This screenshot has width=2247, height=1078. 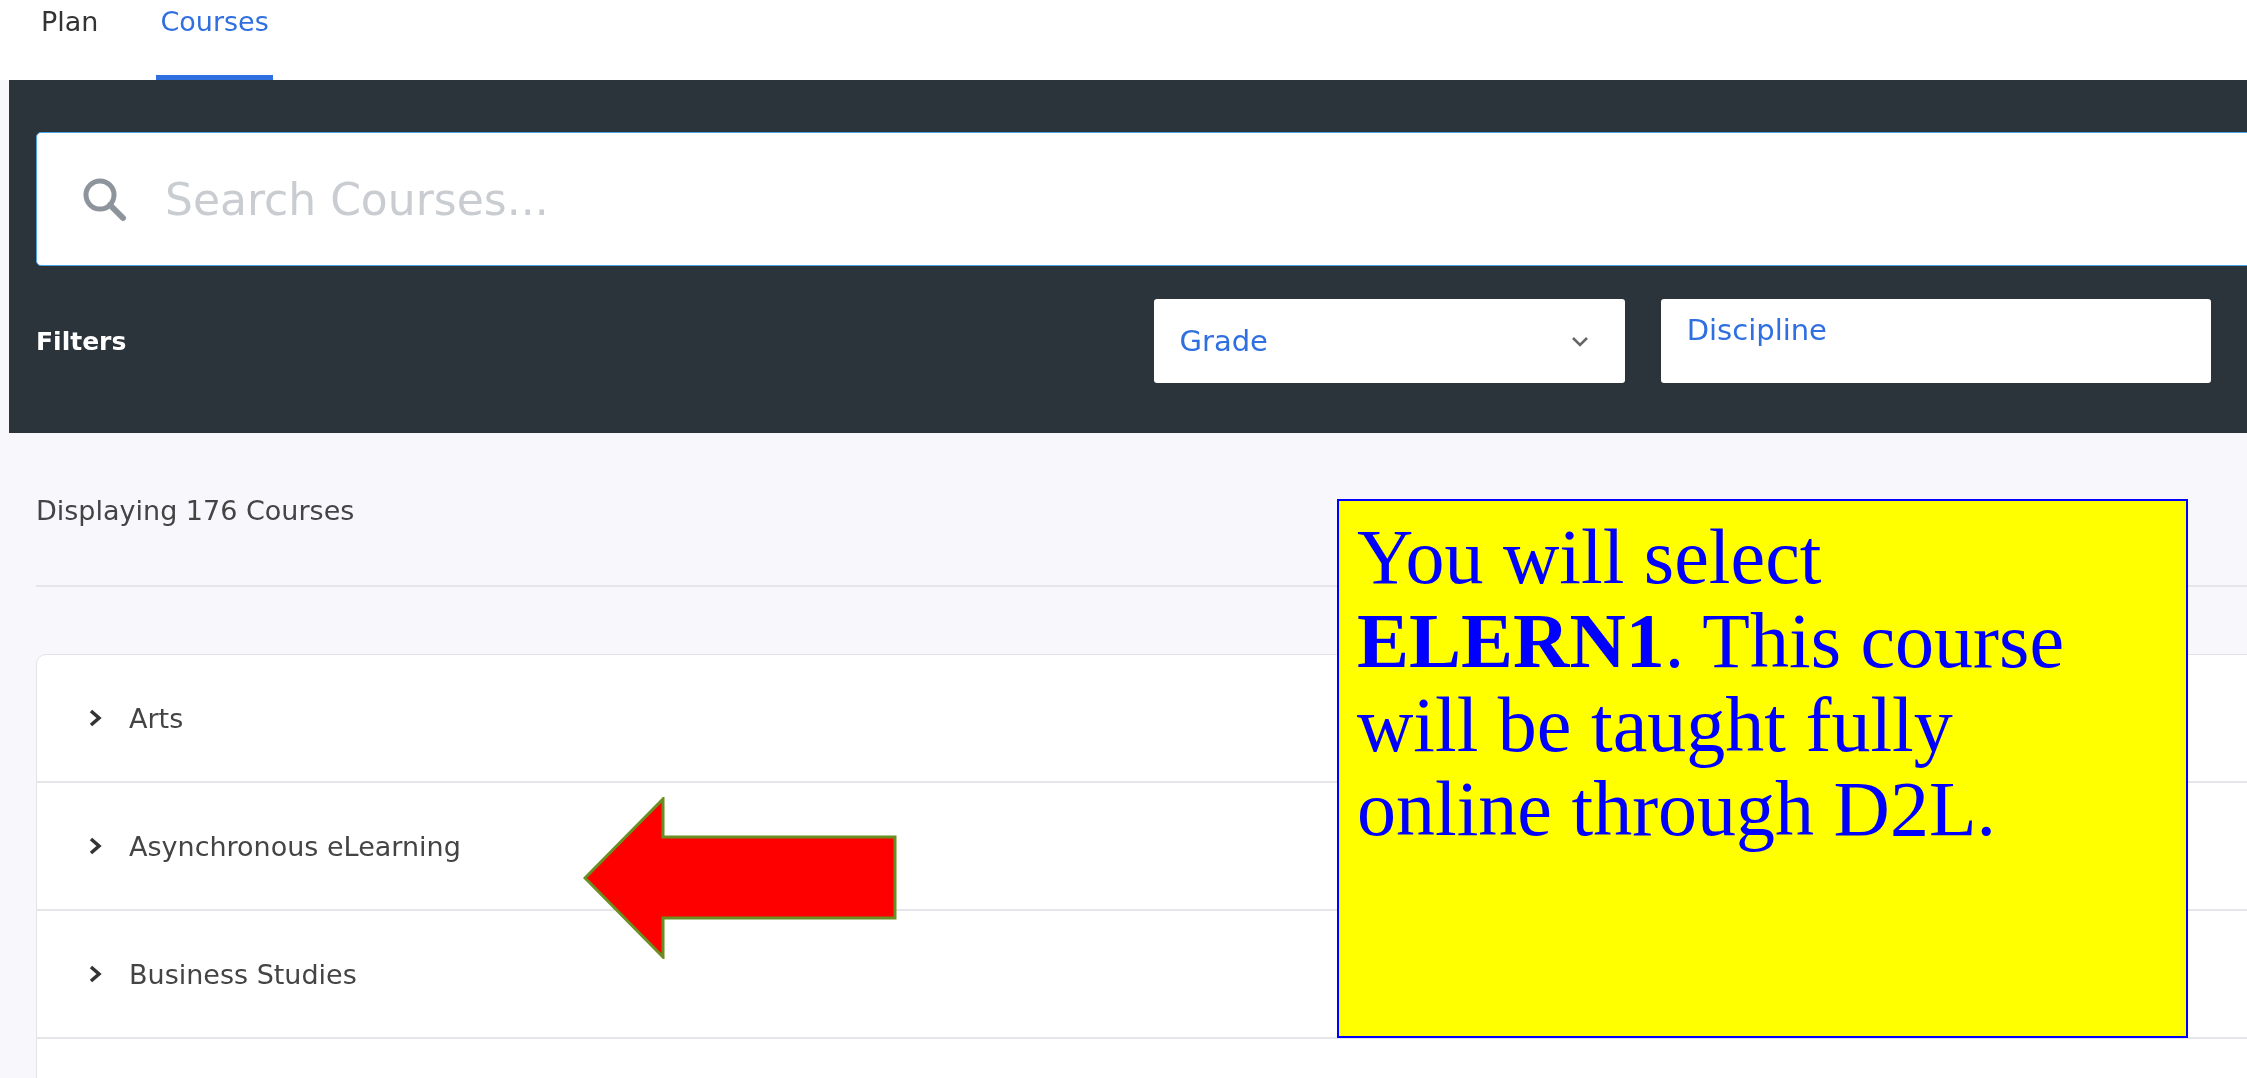 What do you see at coordinates (82, 341) in the screenshot?
I see `filters-label: Filters` at bounding box center [82, 341].